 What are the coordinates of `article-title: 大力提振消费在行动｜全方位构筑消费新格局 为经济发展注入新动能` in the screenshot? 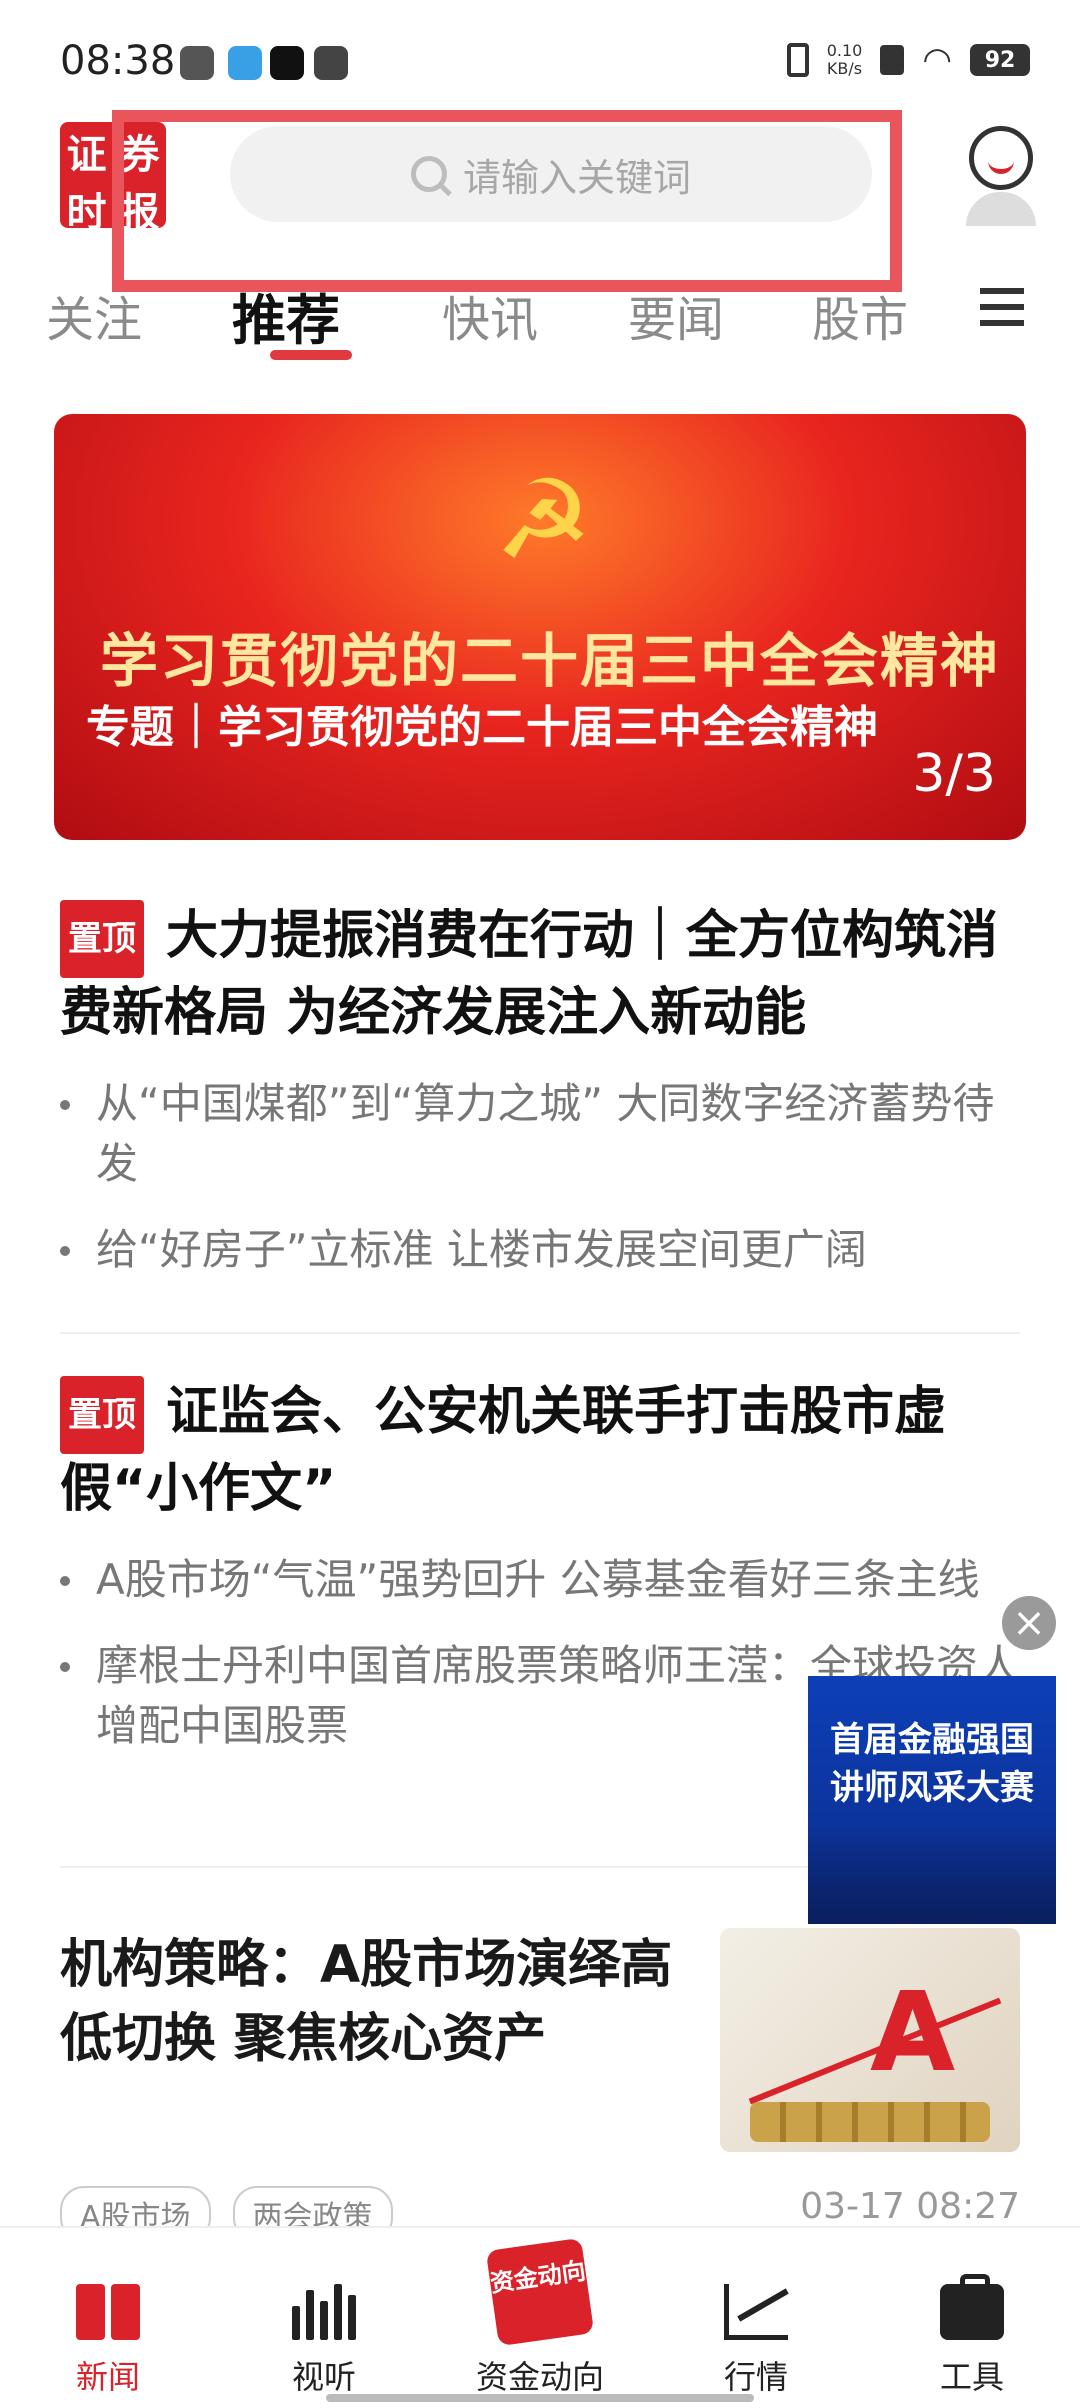 It's located at (529, 974).